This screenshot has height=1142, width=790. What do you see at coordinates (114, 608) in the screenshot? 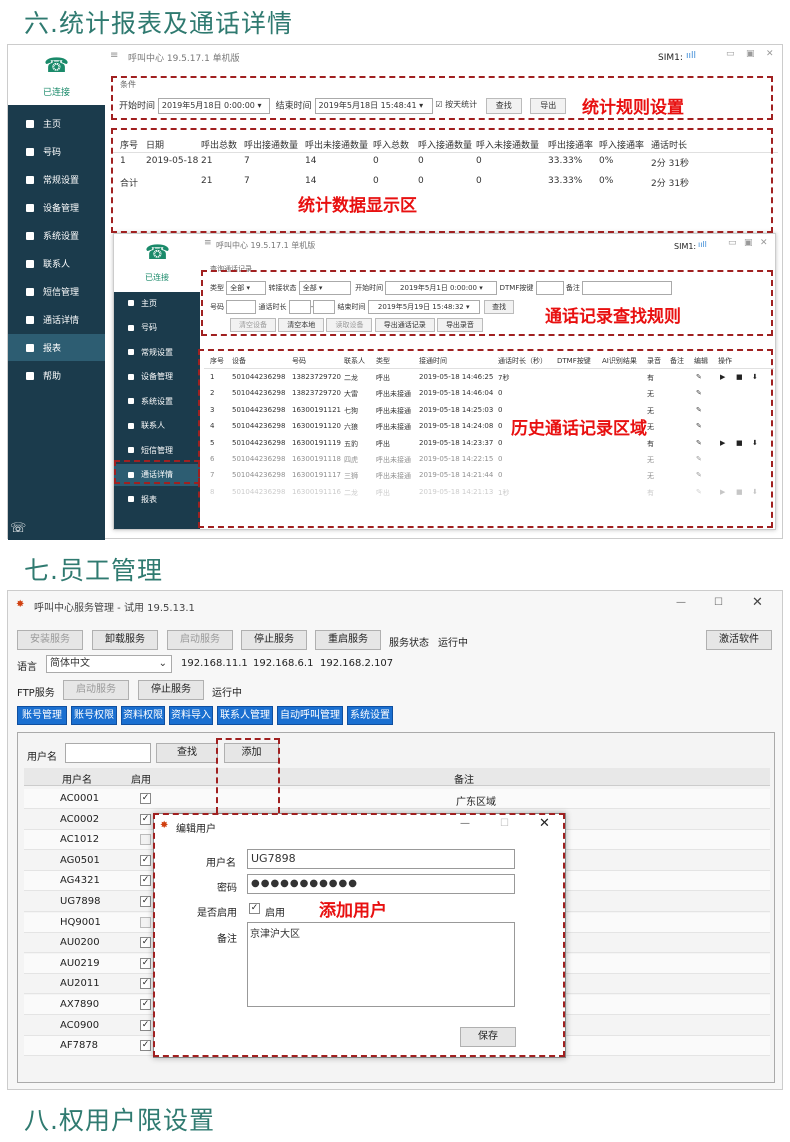
I see `window-title: 呼叫中心服务管理 - 试用 19.5.13.1` at bounding box center [114, 608].